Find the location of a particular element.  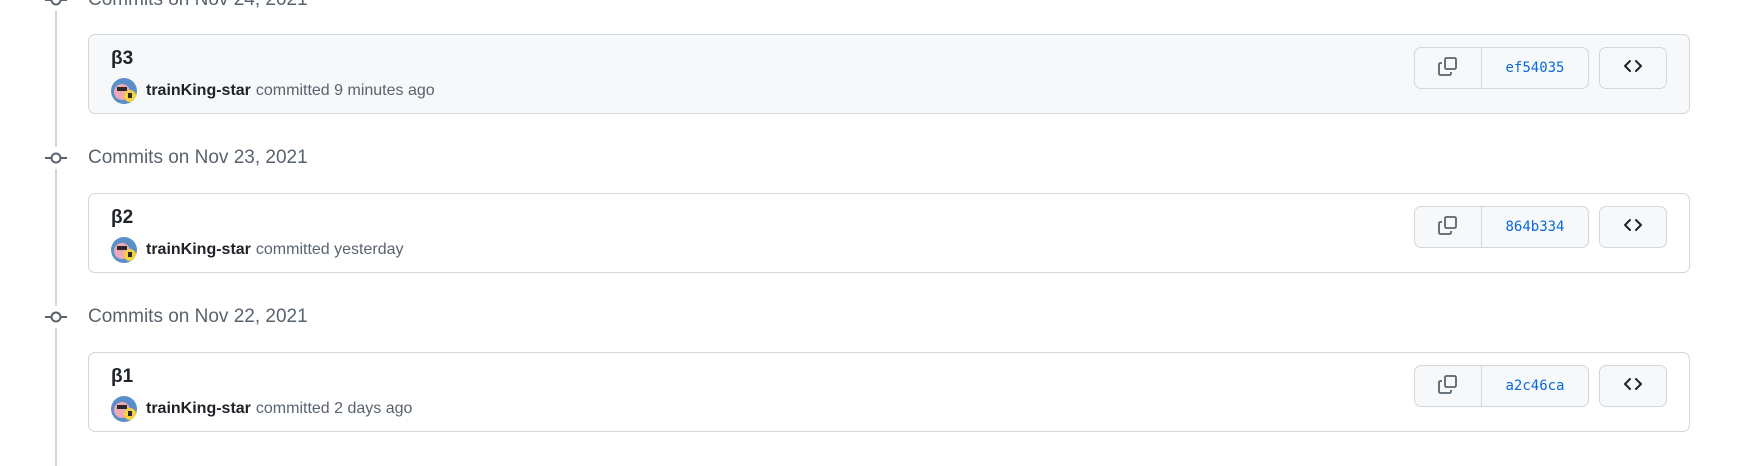

sha-button-group: ef54035 is located at coordinates (1501, 68).